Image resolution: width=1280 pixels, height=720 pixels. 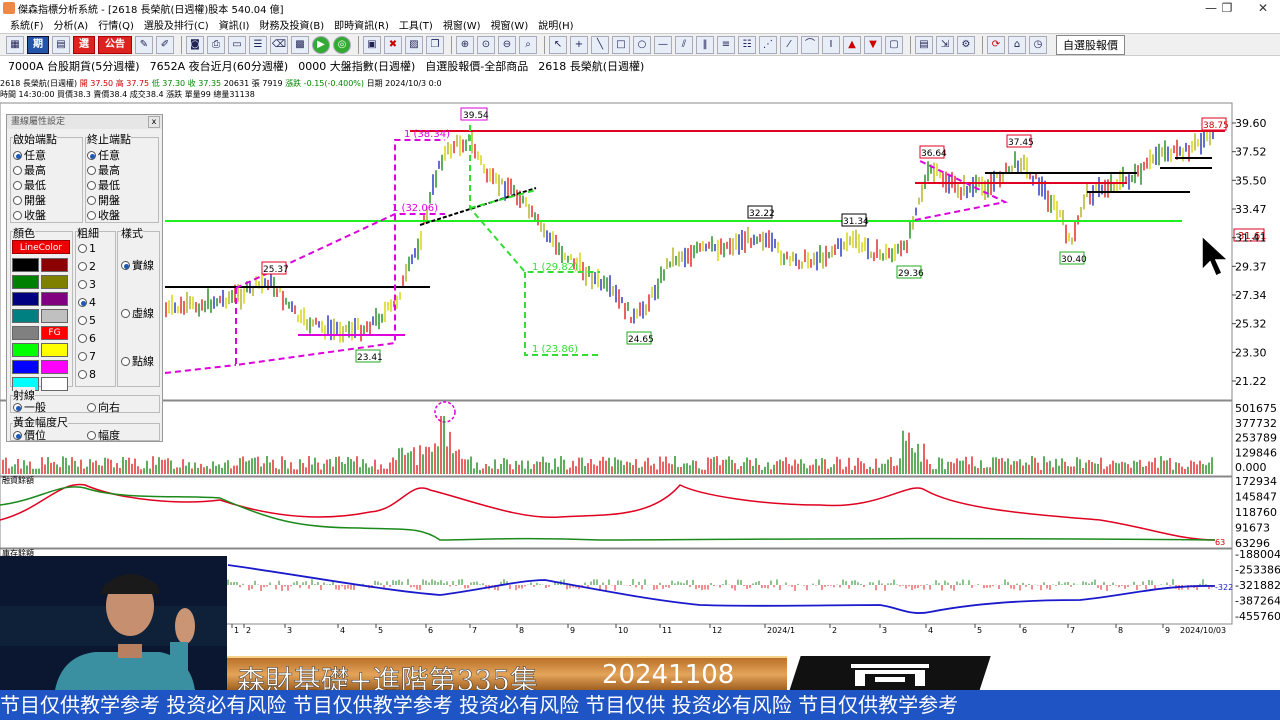 What do you see at coordinates (528, 44) in the screenshot?
I see `magnifier-icon: ⌕` at bounding box center [528, 44].